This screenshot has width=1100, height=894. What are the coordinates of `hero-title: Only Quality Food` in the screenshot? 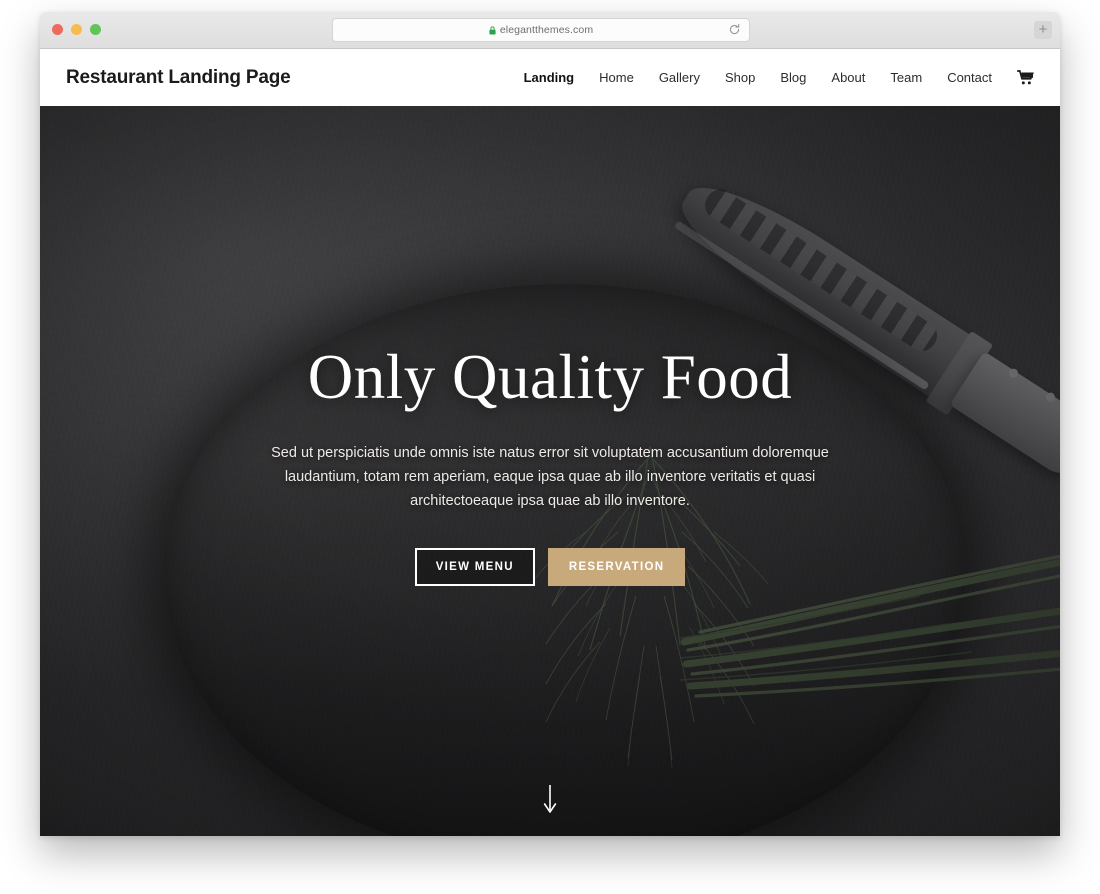 It's located at (550, 377).